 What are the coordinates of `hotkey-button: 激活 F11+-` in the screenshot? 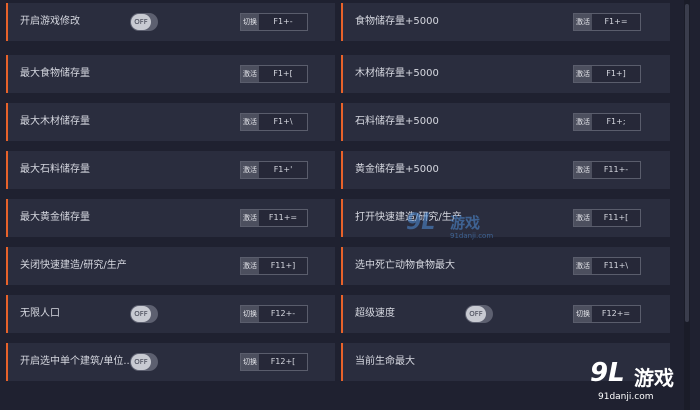 It's located at (607, 170).